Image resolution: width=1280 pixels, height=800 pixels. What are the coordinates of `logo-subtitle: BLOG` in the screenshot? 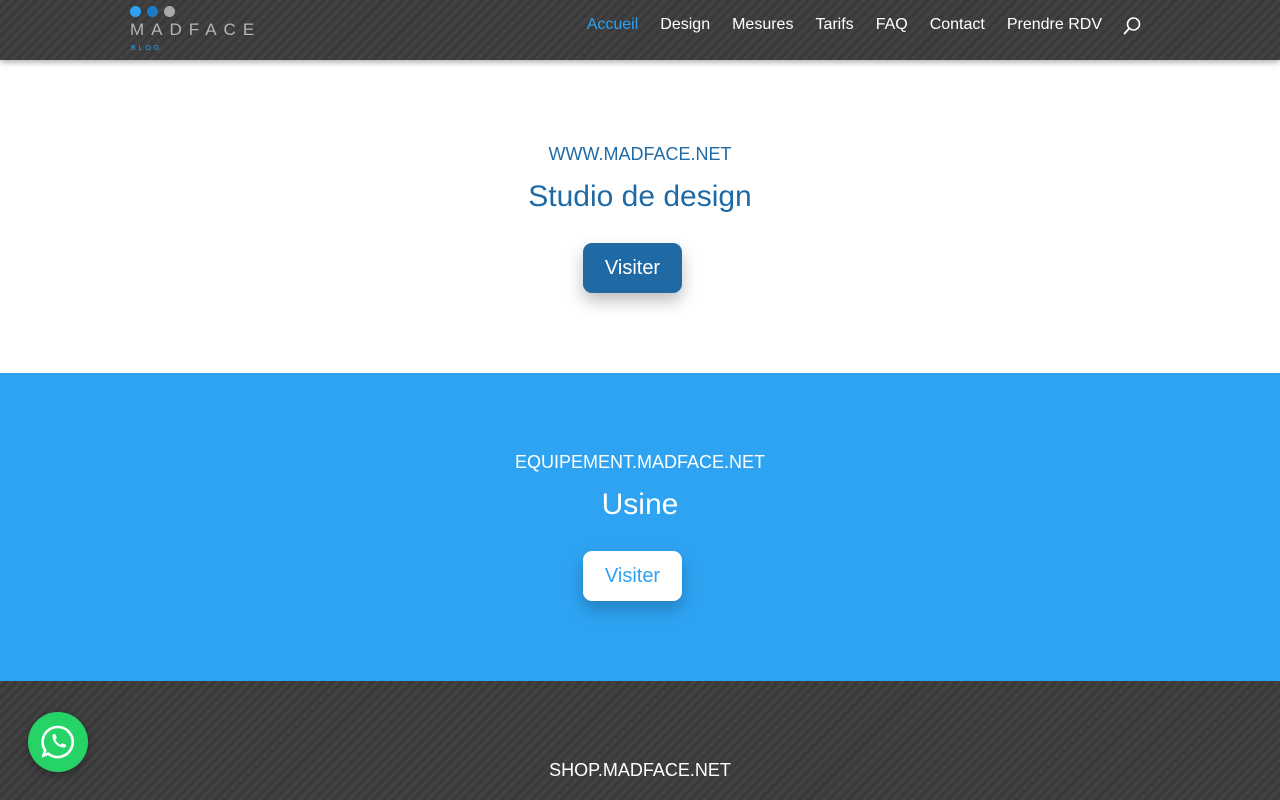 It's located at (147, 48).